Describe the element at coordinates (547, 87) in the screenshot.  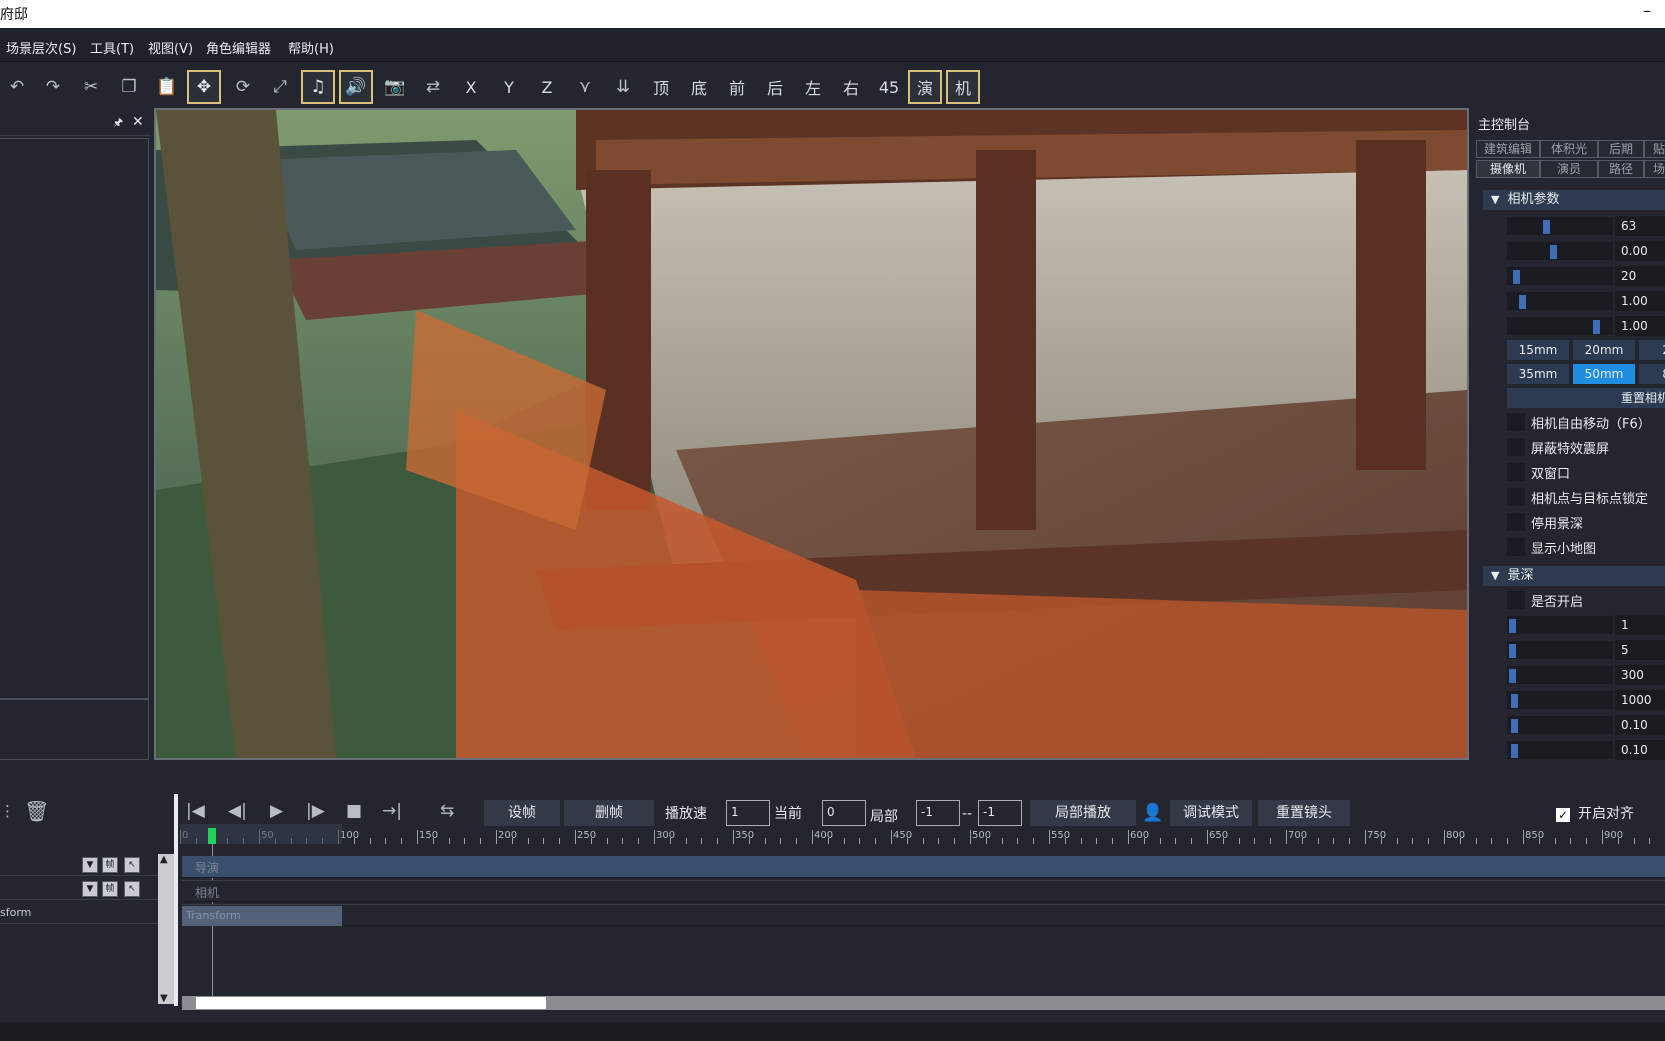
I see `axis-z-button: Z` at that location.